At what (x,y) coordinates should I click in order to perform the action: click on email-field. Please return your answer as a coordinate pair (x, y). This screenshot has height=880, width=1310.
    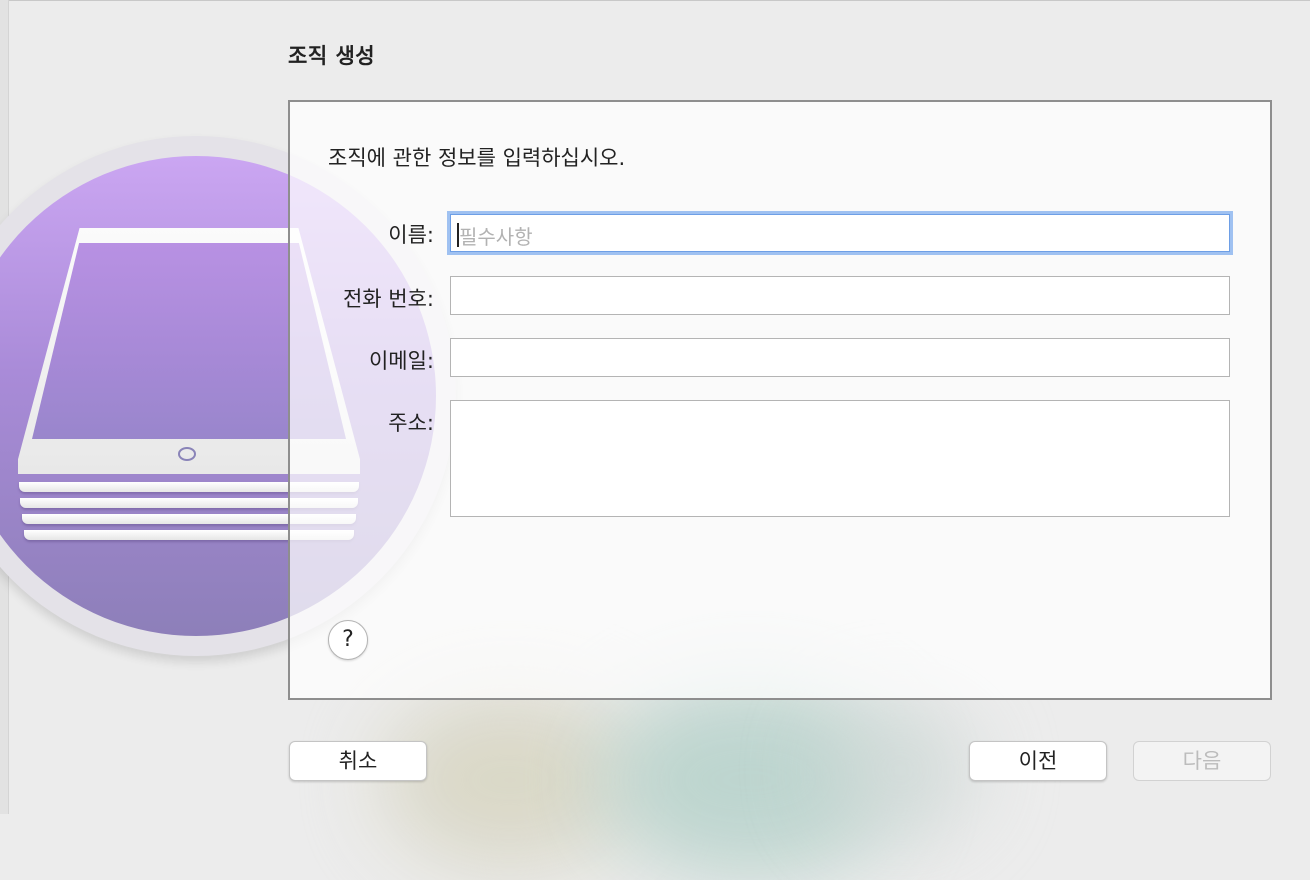
    Looking at the image, I should click on (840, 357).